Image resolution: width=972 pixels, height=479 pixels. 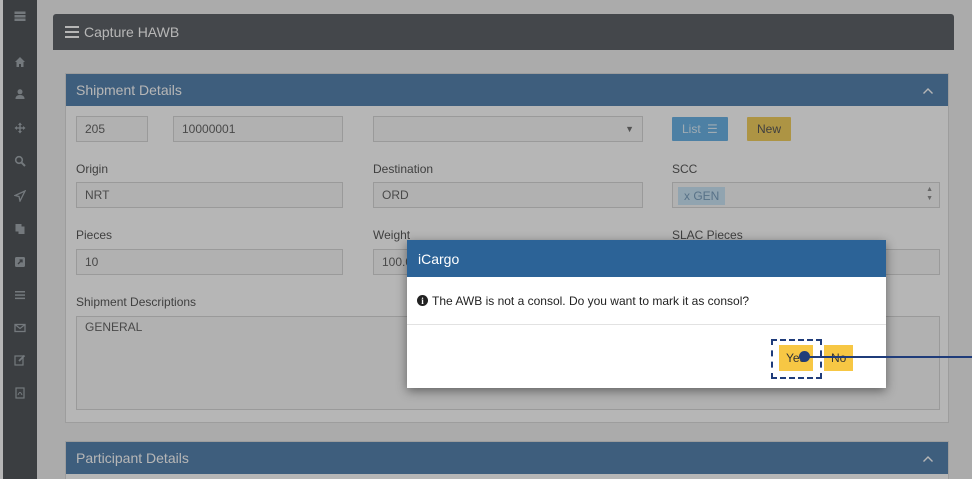 What do you see at coordinates (422, 300) in the screenshot?
I see `info-icon: i` at bounding box center [422, 300].